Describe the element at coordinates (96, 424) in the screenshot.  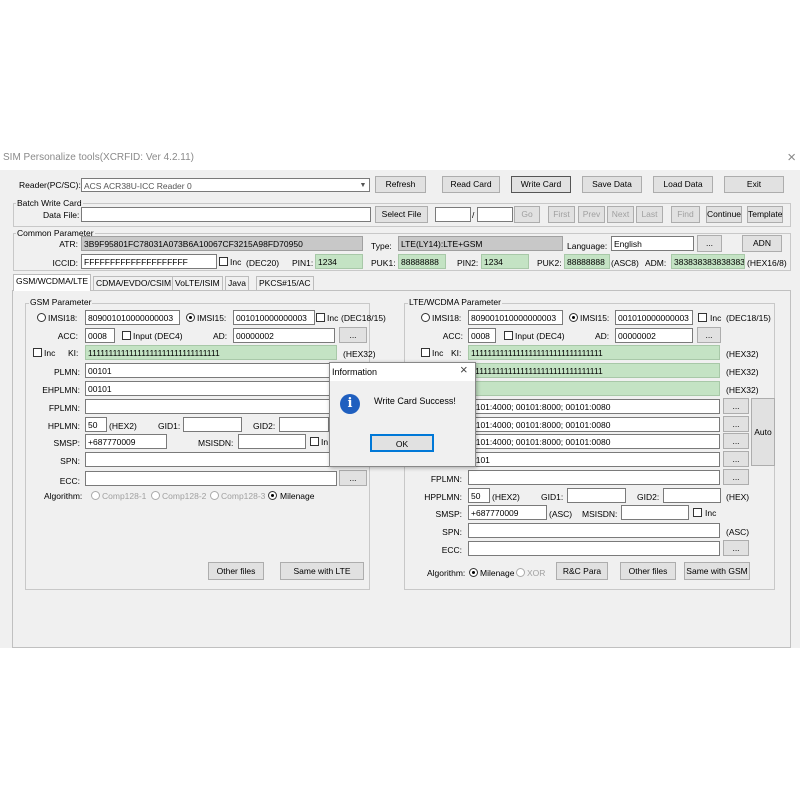
I see `gsm-hplmn-field: 50` at that location.